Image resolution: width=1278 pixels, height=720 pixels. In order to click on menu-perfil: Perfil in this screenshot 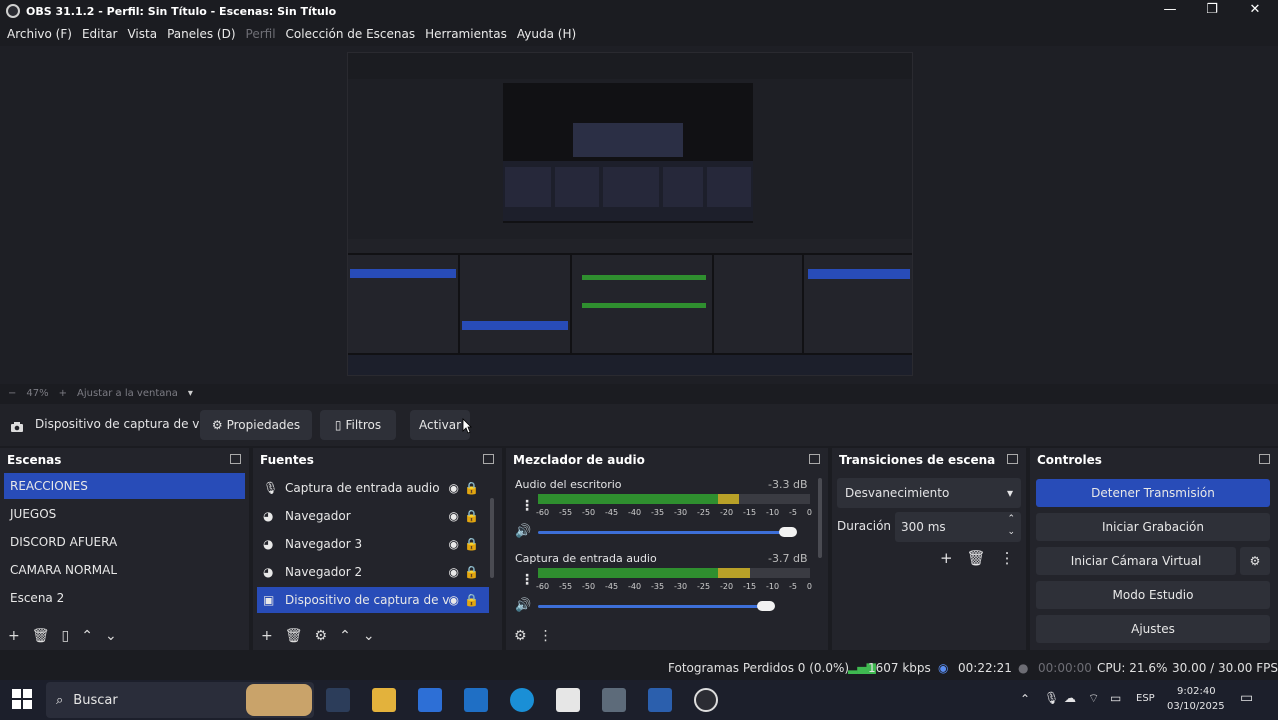, I will do `click(261, 34)`.